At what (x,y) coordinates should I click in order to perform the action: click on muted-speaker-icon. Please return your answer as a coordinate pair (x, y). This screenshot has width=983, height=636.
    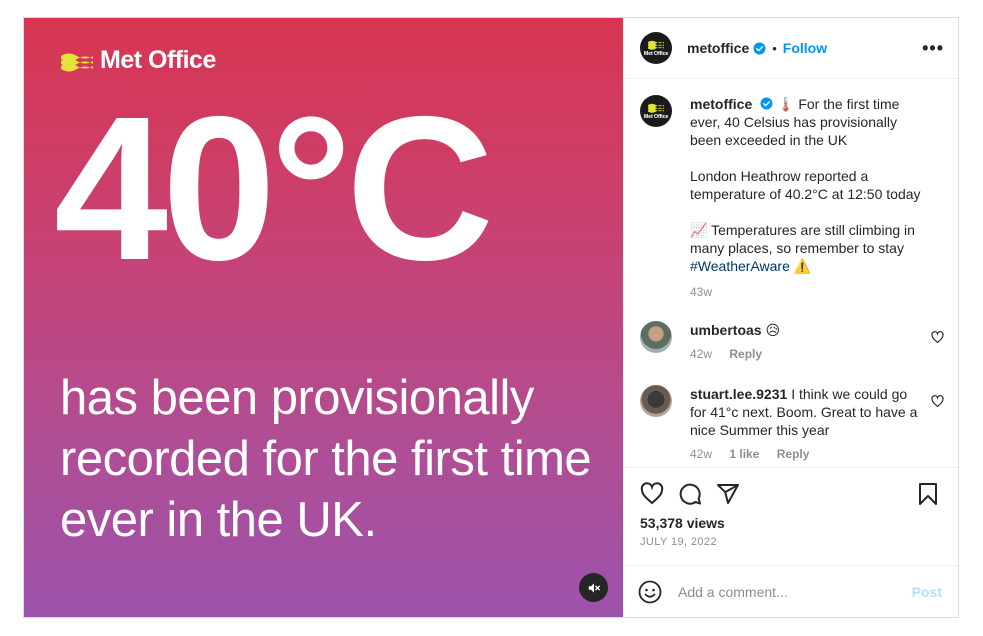
    Looking at the image, I should click on (594, 587).